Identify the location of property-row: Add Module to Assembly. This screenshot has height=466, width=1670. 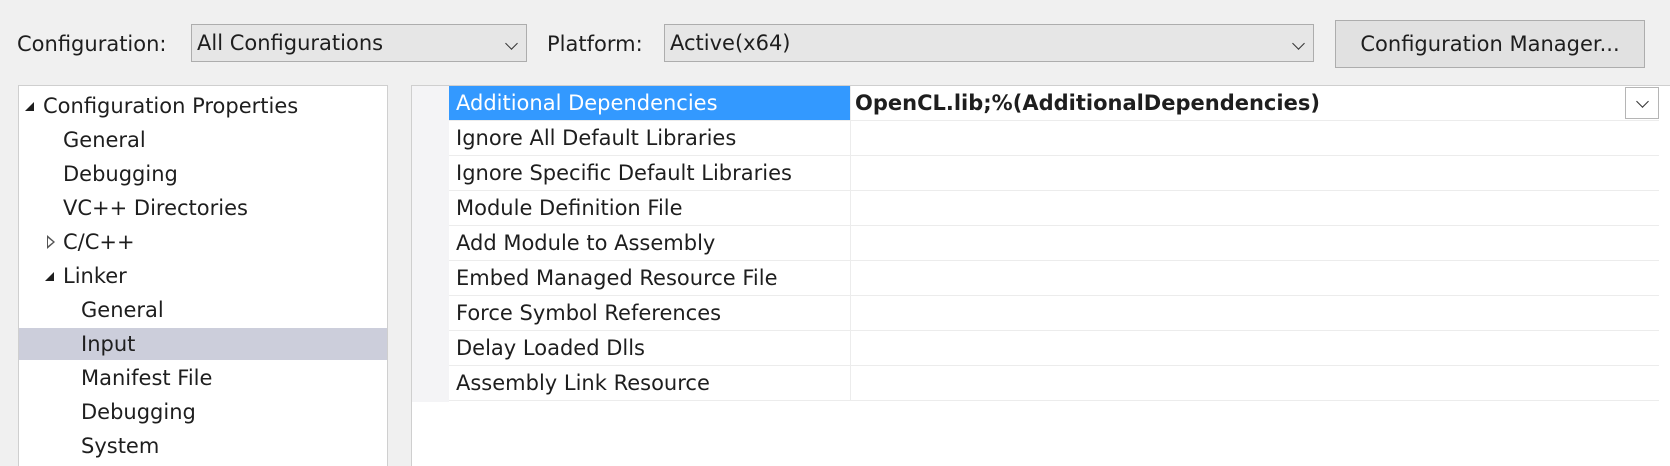
(1054, 243).